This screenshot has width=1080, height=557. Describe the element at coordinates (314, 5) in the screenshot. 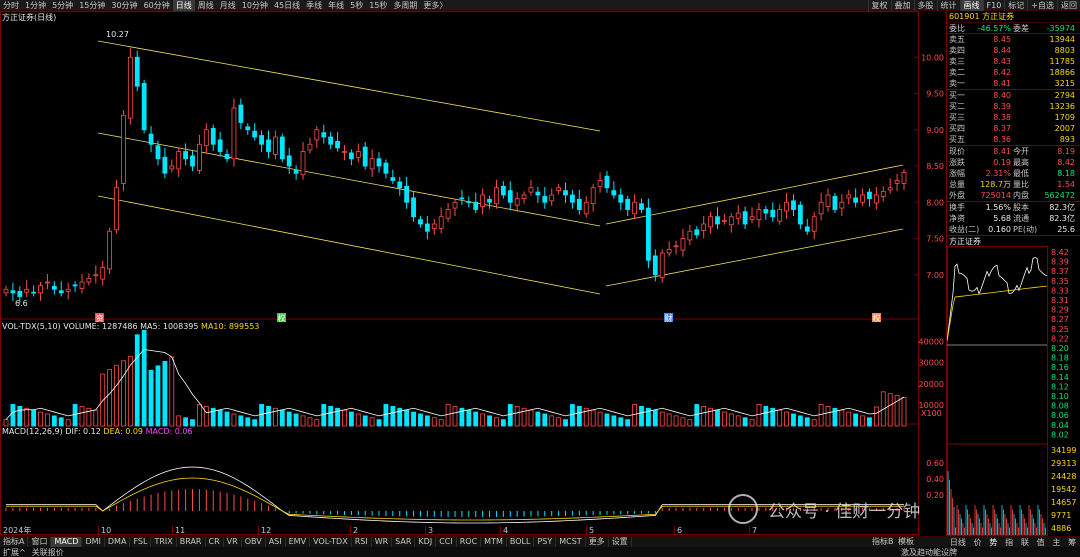

I see `period-tab: 季线` at that location.